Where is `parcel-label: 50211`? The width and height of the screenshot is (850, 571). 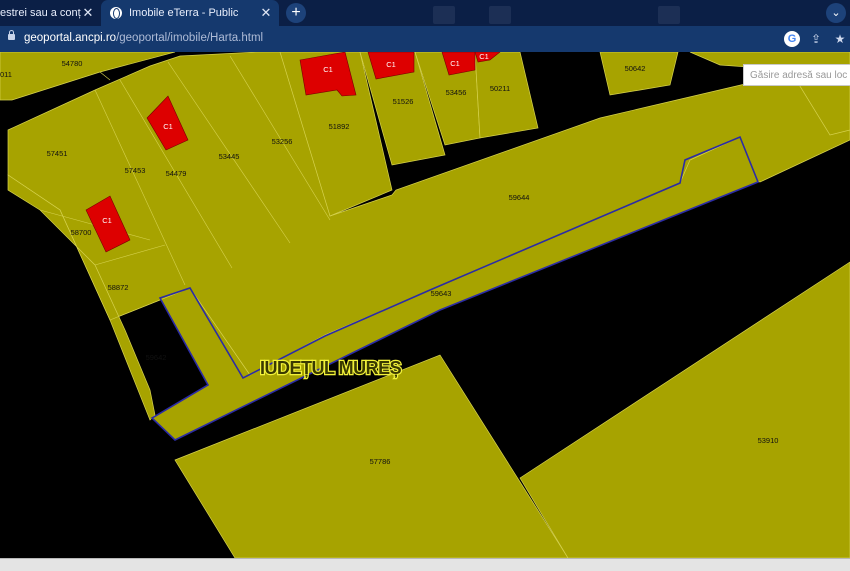 parcel-label: 50211 is located at coordinates (500, 88).